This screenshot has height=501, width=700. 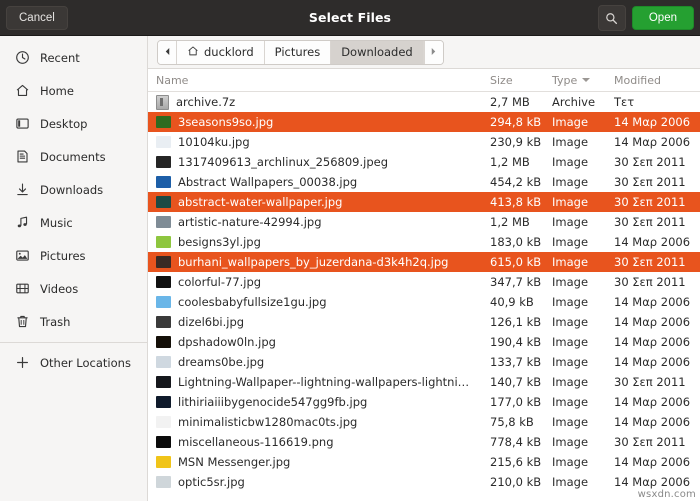 What do you see at coordinates (611, 18) in the screenshot?
I see `search-button` at bounding box center [611, 18].